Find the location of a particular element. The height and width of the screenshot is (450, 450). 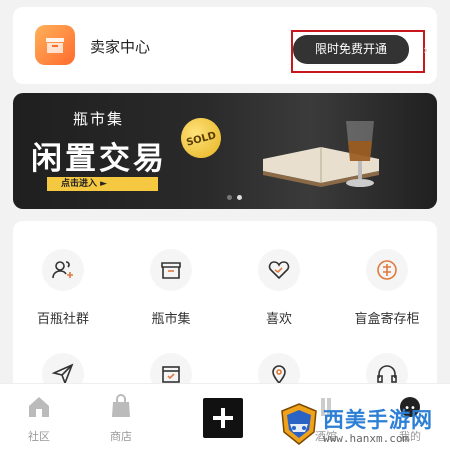

grid-item-community: 百瓶社群 is located at coordinates (63, 288).